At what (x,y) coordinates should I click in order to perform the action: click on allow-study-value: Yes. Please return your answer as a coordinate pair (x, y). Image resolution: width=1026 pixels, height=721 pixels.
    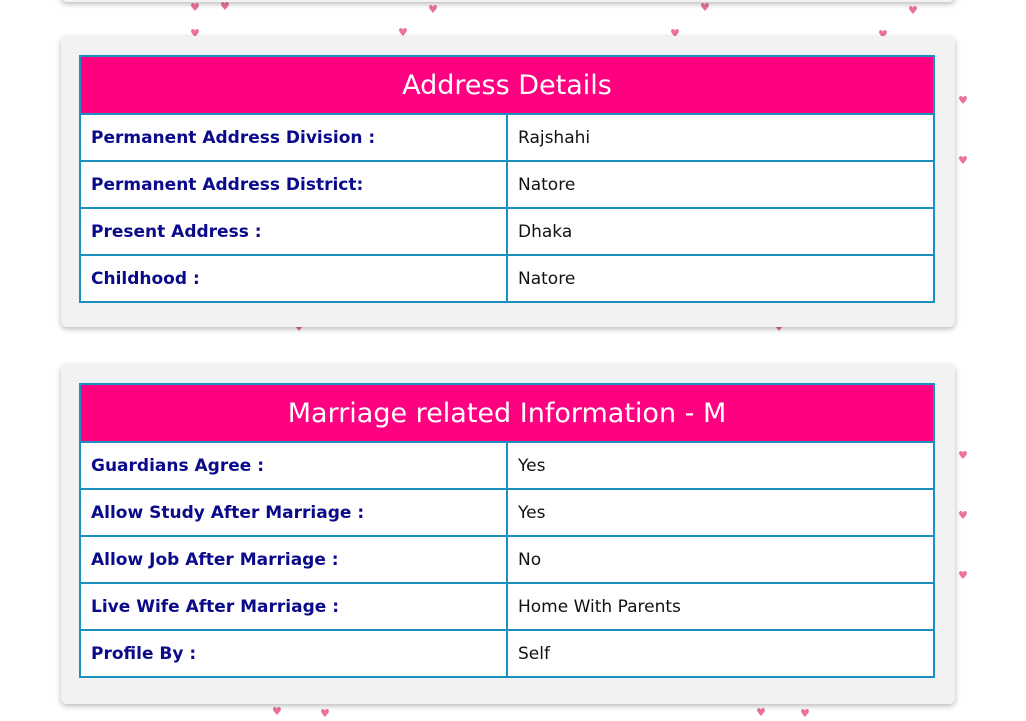
    Looking at the image, I should click on (720, 512).